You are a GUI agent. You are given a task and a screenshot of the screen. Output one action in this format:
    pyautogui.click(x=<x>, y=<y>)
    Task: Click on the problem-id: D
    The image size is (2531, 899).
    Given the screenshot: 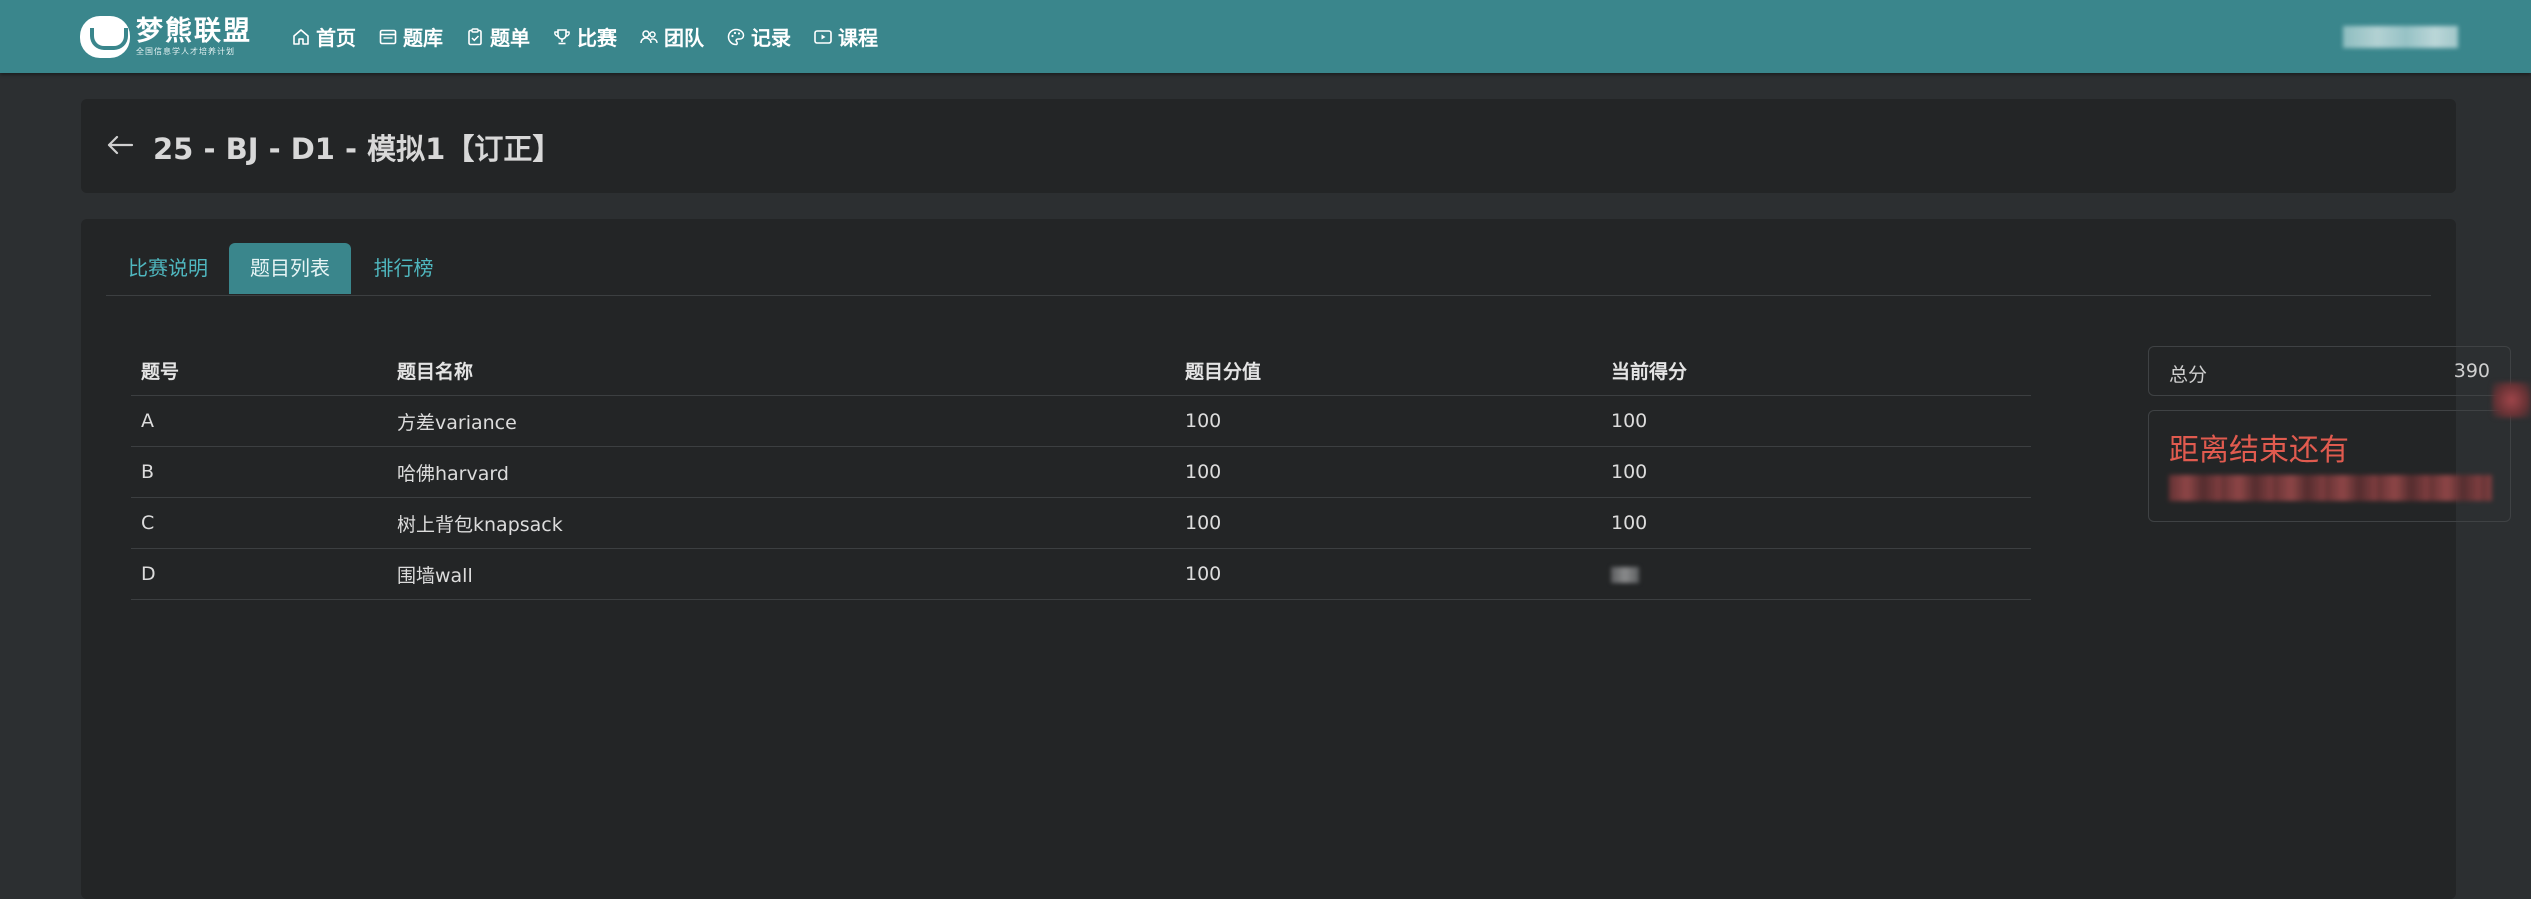 What is the action you would take?
    pyautogui.click(x=259, y=574)
    